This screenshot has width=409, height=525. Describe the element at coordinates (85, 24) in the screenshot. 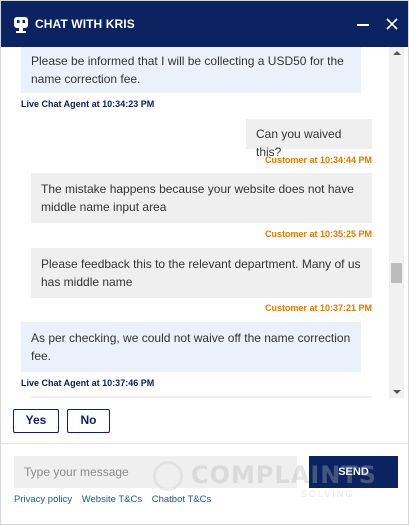

I see `chat-title: CHAT WITH KRIS` at that location.